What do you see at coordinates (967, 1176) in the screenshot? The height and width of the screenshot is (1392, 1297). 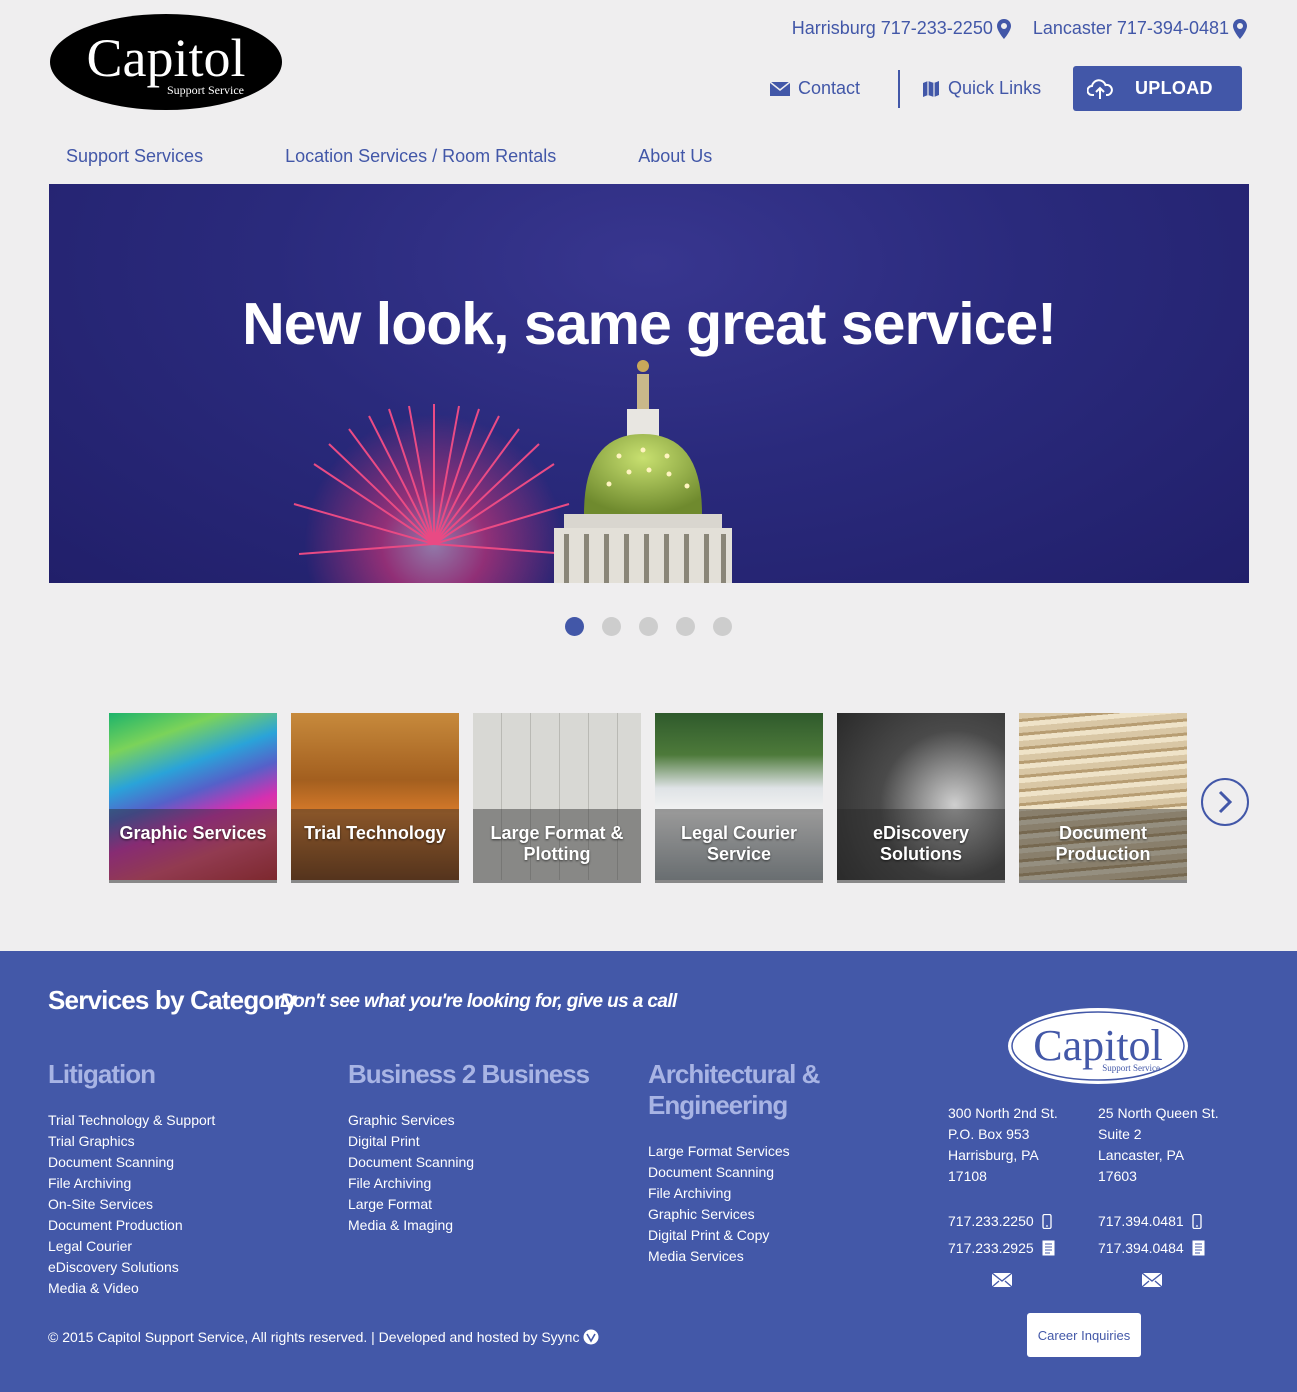 I see `address-line: 17108` at bounding box center [967, 1176].